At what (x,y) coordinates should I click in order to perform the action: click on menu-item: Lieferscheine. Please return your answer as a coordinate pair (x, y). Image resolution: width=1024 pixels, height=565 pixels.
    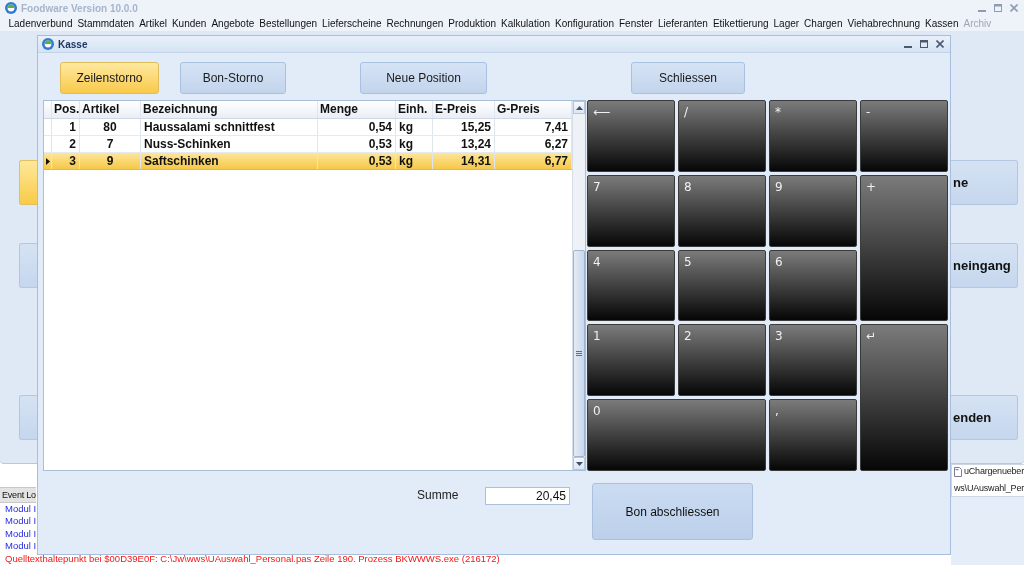
    Looking at the image, I should click on (352, 23).